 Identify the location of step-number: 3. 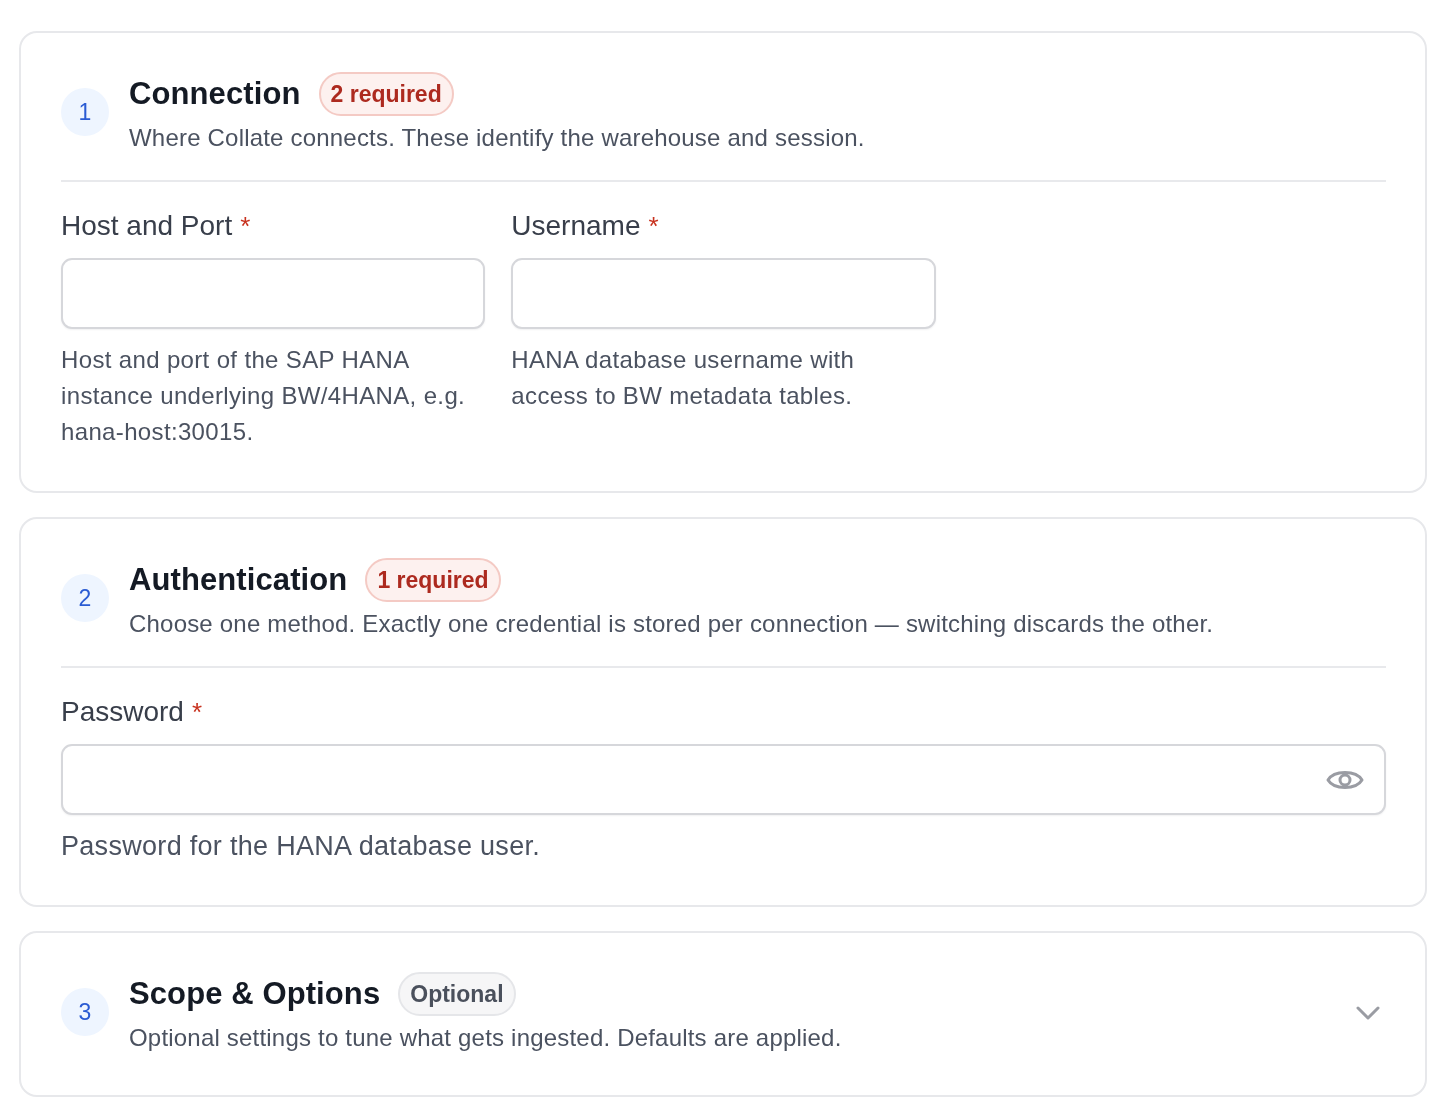
(85, 1012).